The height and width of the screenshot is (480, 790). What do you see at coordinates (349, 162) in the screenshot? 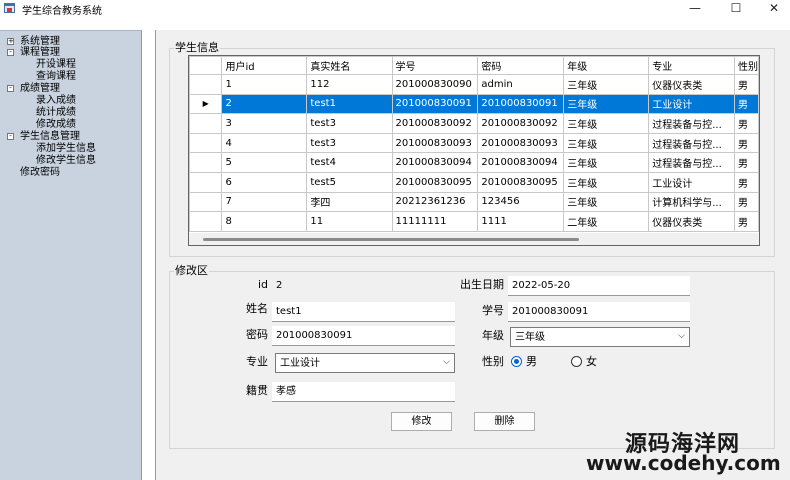
I see `cell: test4` at bounding box center [349, 162].